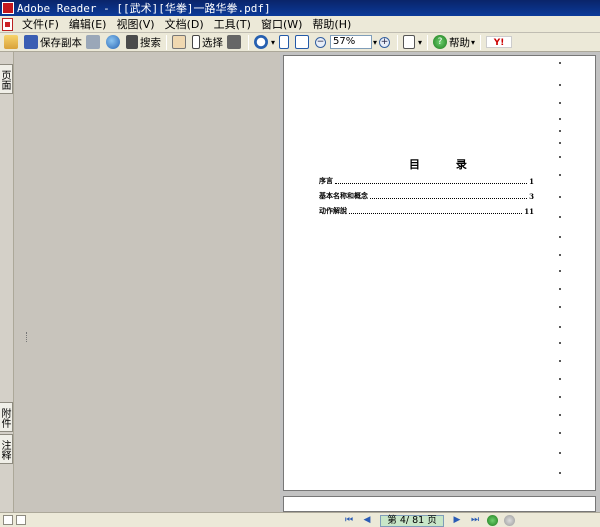 The image size is (600, 527). I want to click on save-icon, so click(31, 42).